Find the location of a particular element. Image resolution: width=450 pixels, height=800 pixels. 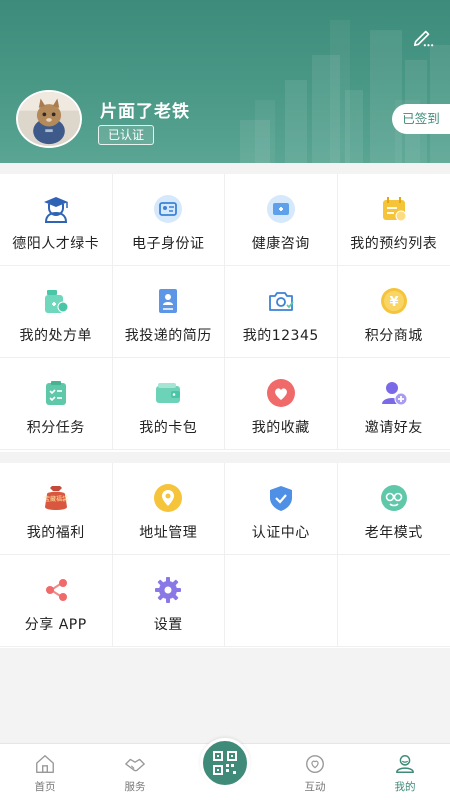

welfare-icon-text: 宝藏福袋 is located at coordinates (56, 499).